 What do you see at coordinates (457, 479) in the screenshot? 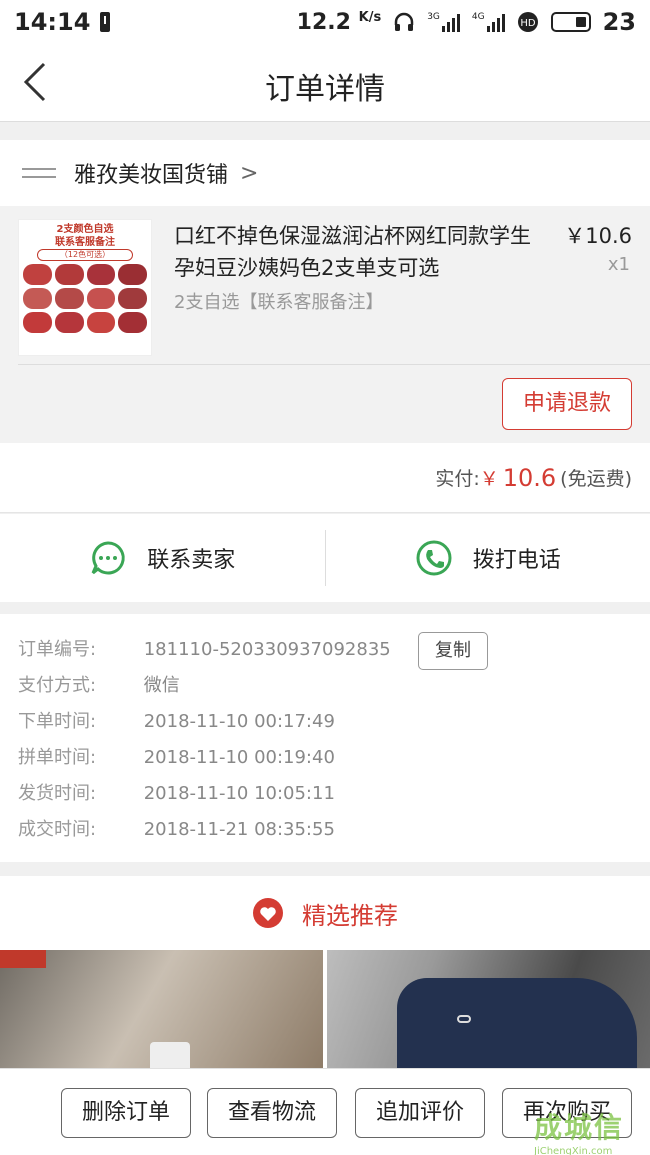
I see `payment-label: 实付:` at bounding box center [457, 479].